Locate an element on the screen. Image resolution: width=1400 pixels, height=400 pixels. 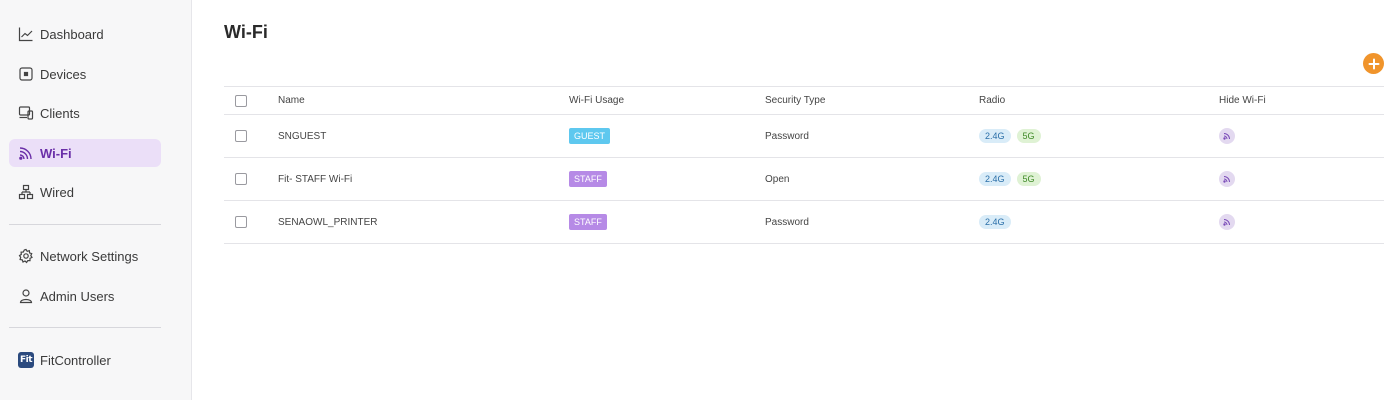
table-row: SENAOWL_PRINTER STAFF Password 2.4G is located at coordinates (804, 222).